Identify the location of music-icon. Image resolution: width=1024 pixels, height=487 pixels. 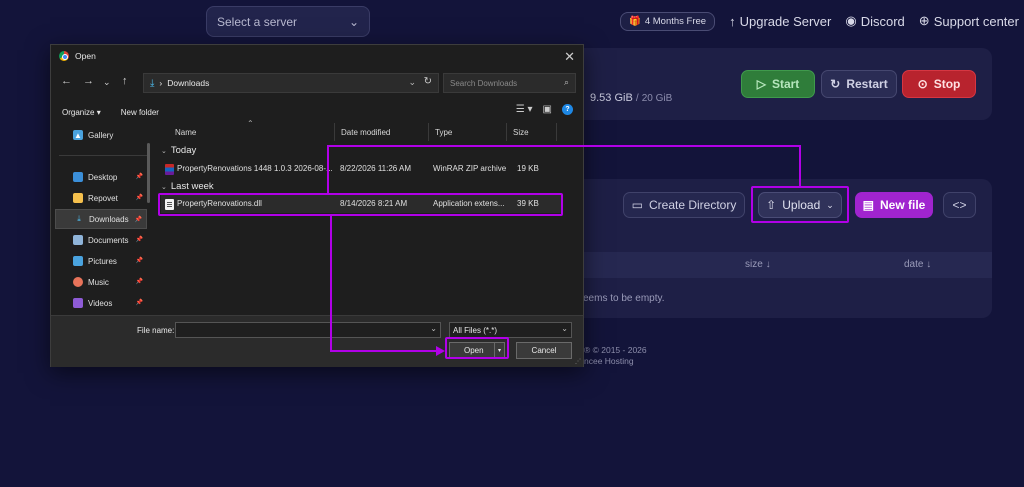
(78, 282).